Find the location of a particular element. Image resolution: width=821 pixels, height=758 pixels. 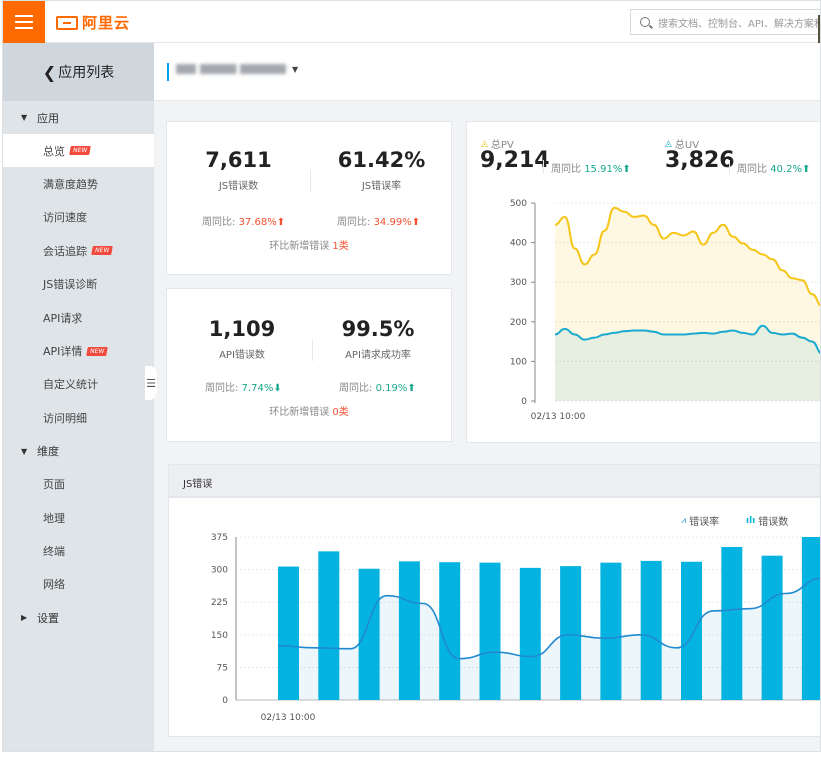

y-tick-label: 75 is located at coordinates (222, 668).